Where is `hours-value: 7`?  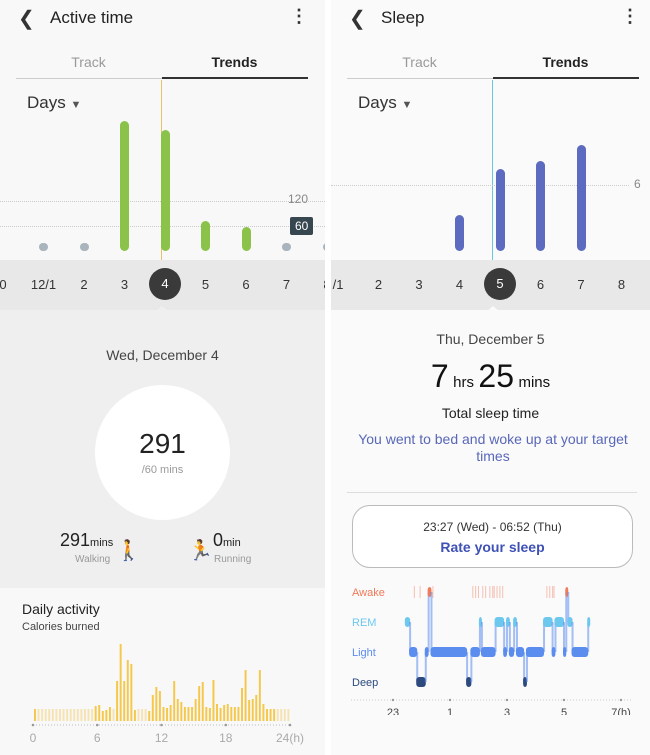
hours-value: 7 is located at coordinates (439, 376).